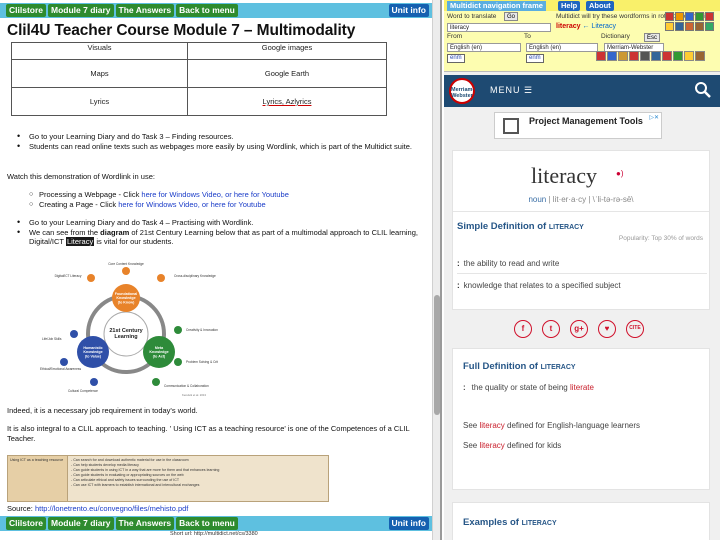 Image resolution: width=720 pixels, height=540 pixels. What do you see at coordinates (551, 329) in the screenshot?
I see `twitter-icon: t` at bounding box center [551, 329].